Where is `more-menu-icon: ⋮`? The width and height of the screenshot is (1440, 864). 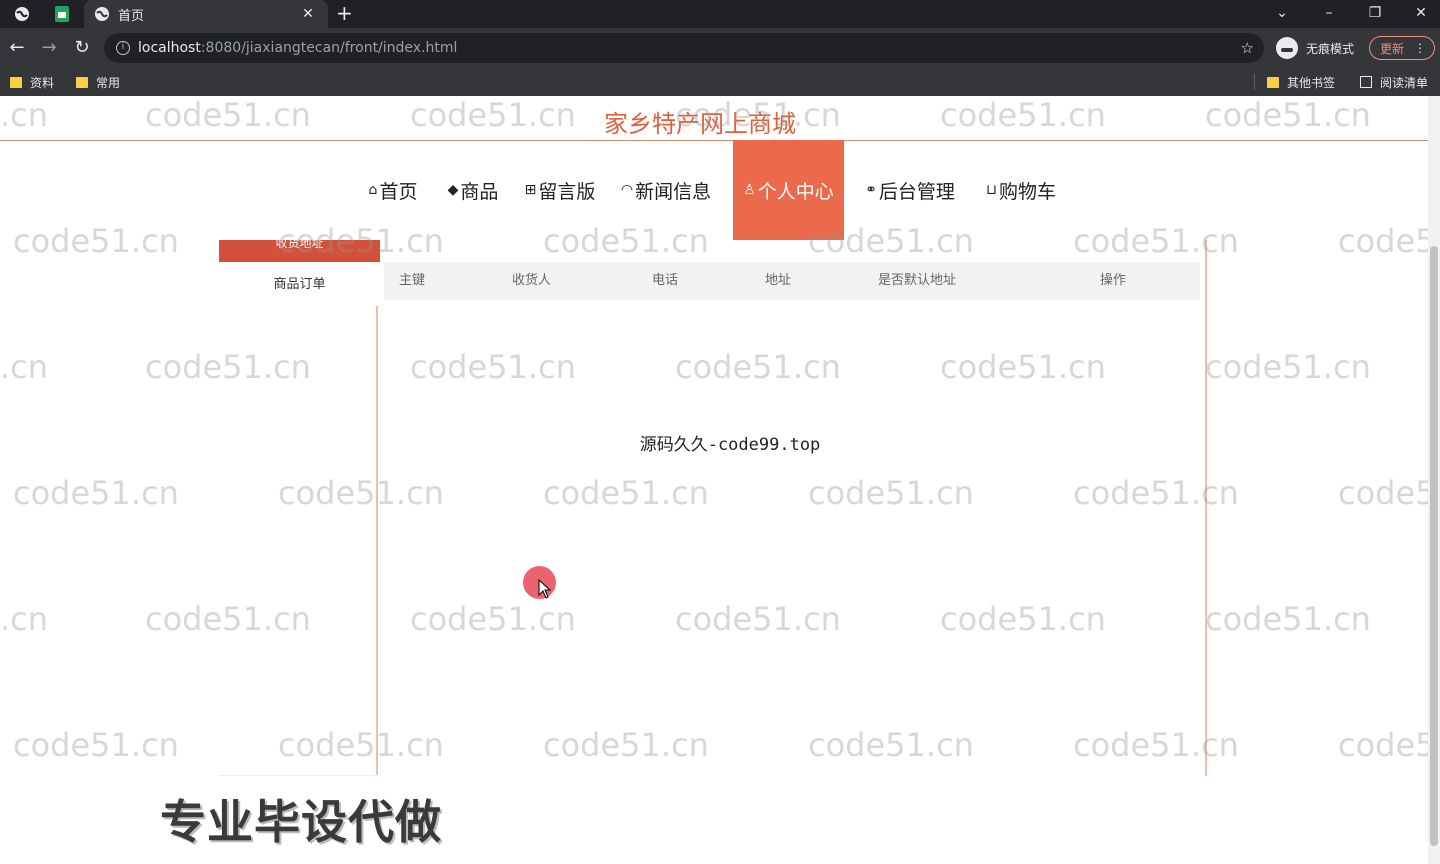 more-menu-icon: ⋮ is located at coordinates (1420, 48).